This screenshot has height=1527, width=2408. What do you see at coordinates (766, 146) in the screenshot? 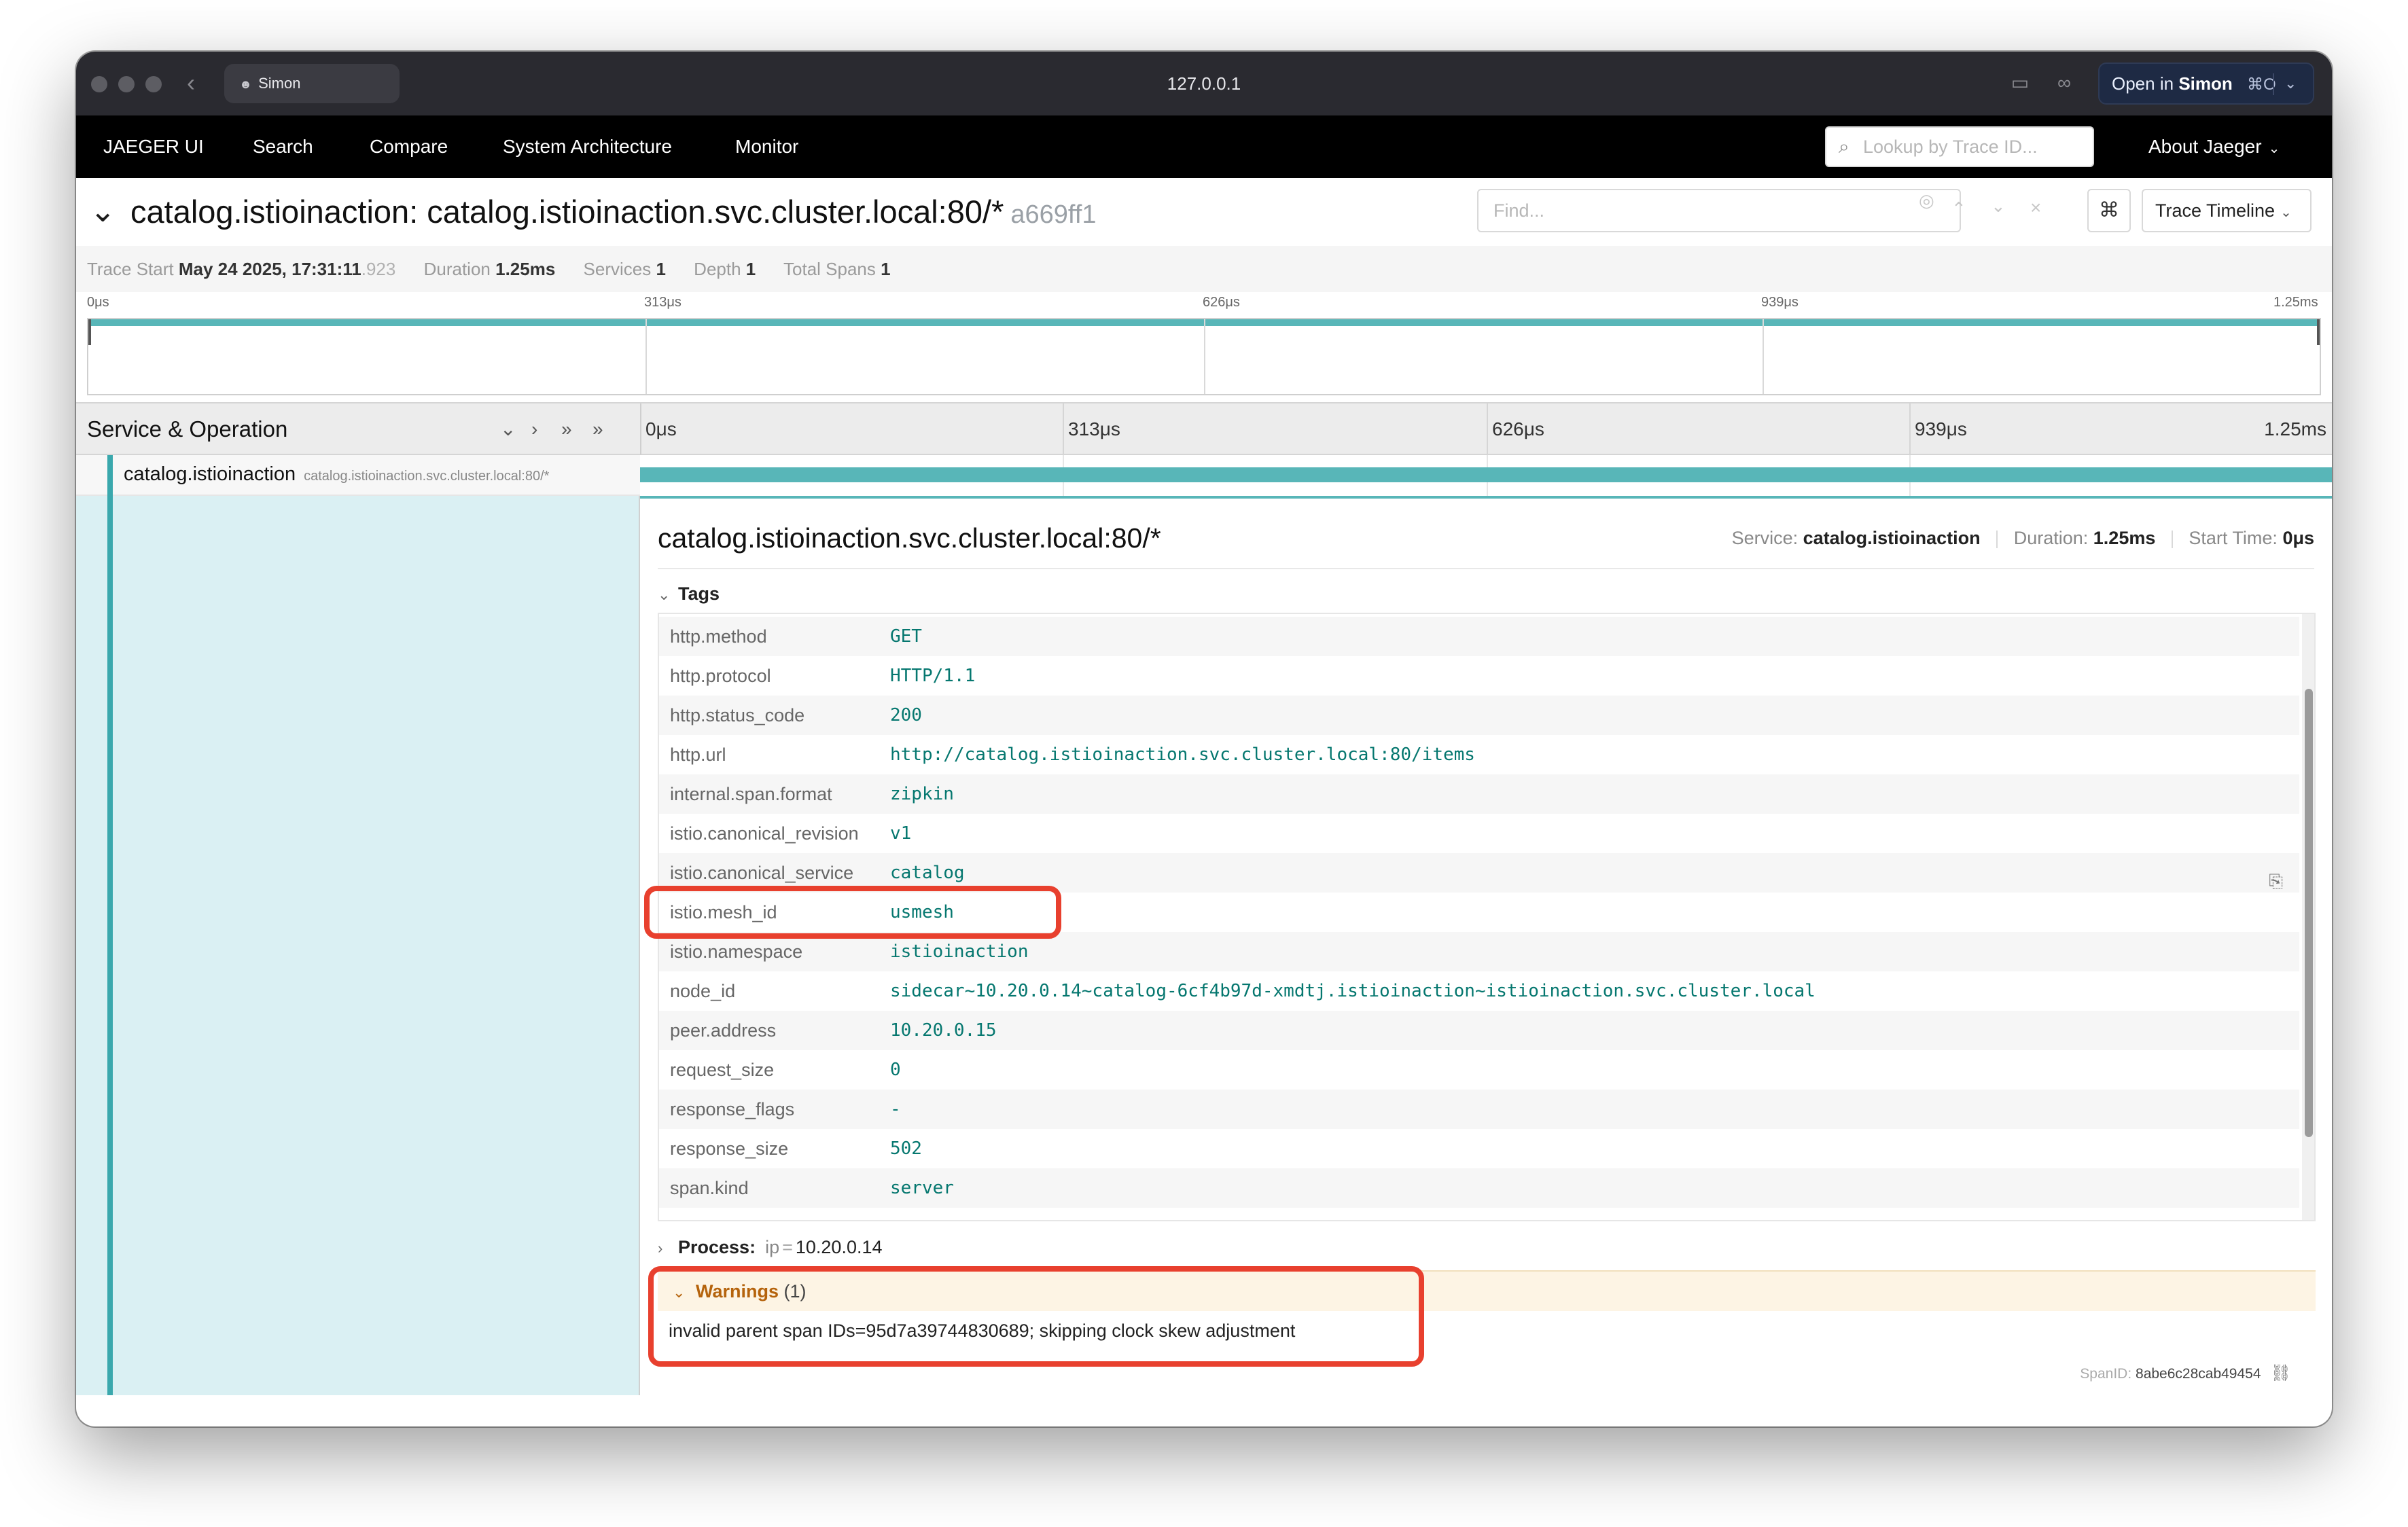
I see `nav-monitor: Monitor` at bounding box center [766, 146].